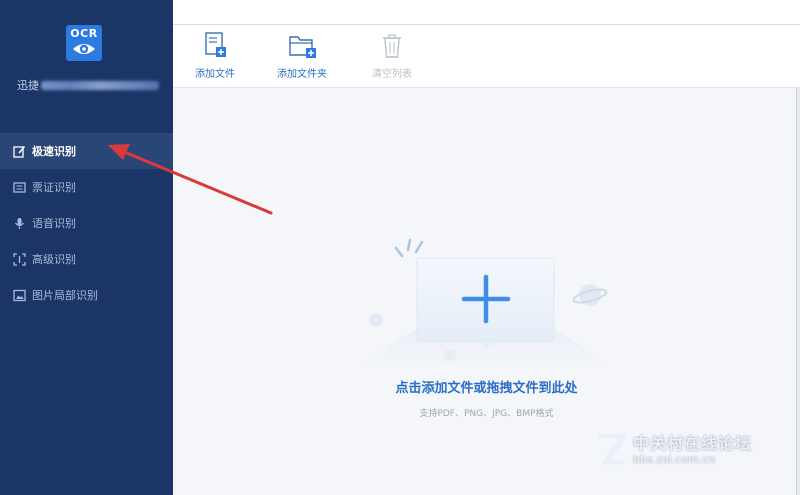 The image size is (800, 495). What do you see at coordinates (392, 45) in the screenshot?
I see `trash-icon` at bounding box center [392, 45].